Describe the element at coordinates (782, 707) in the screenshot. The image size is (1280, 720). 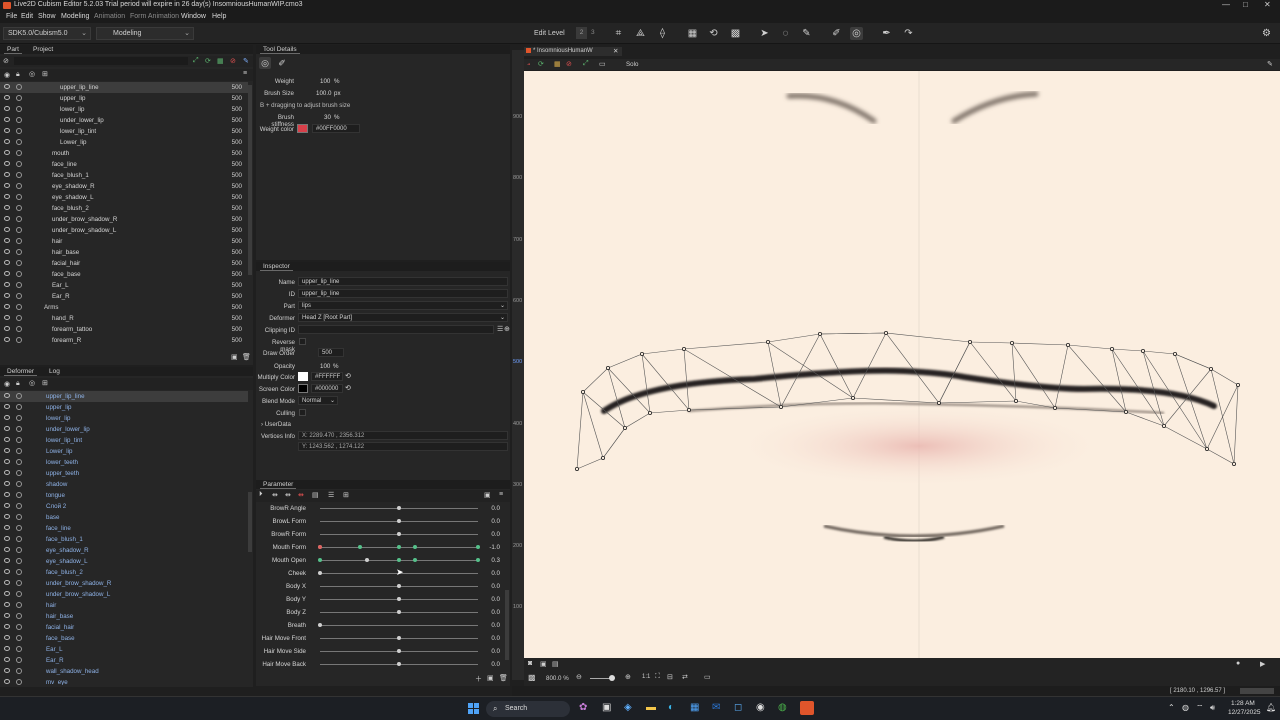
I see `chrome-icon: ◍` at that location.